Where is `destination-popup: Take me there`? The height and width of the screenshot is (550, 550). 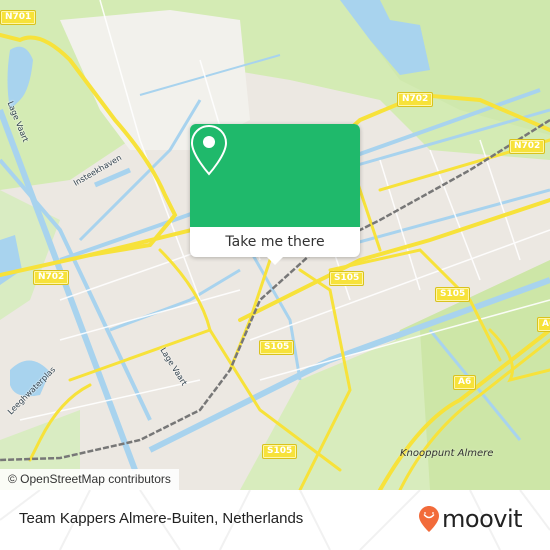
destination-popup: Take me there is located at coordinates (275, 194).